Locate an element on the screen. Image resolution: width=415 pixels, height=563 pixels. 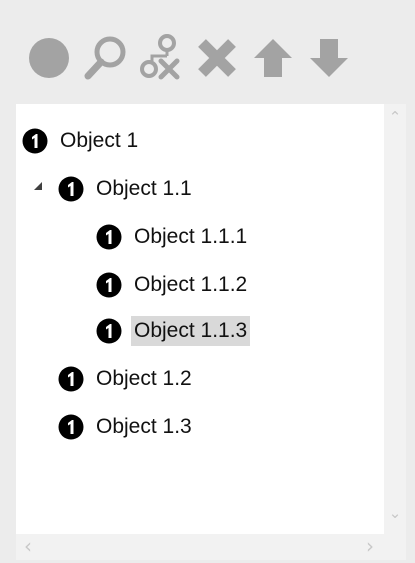
find-button is located at coordinates (105, 58).